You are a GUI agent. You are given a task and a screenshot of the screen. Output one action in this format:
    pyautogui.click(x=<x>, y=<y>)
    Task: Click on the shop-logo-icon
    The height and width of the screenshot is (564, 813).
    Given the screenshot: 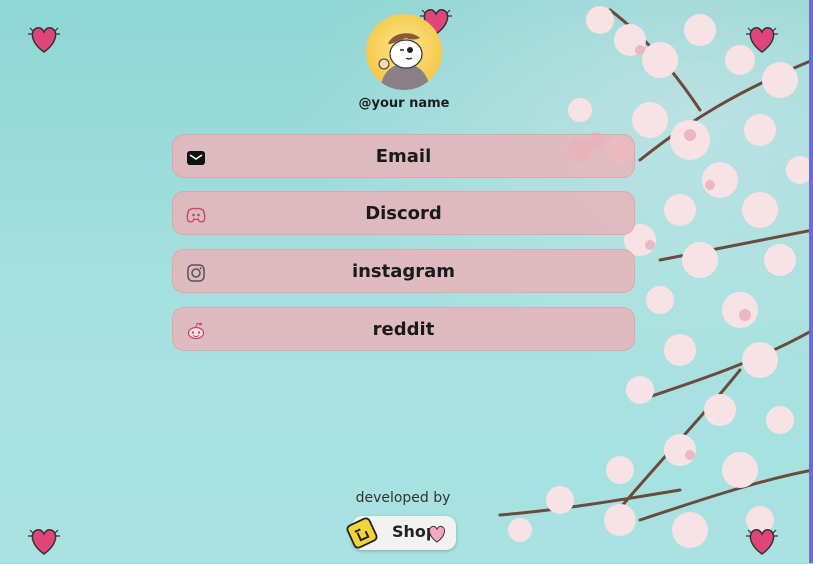 What is the action you would take?
    pyautogui.click(x=362, y=533)
    